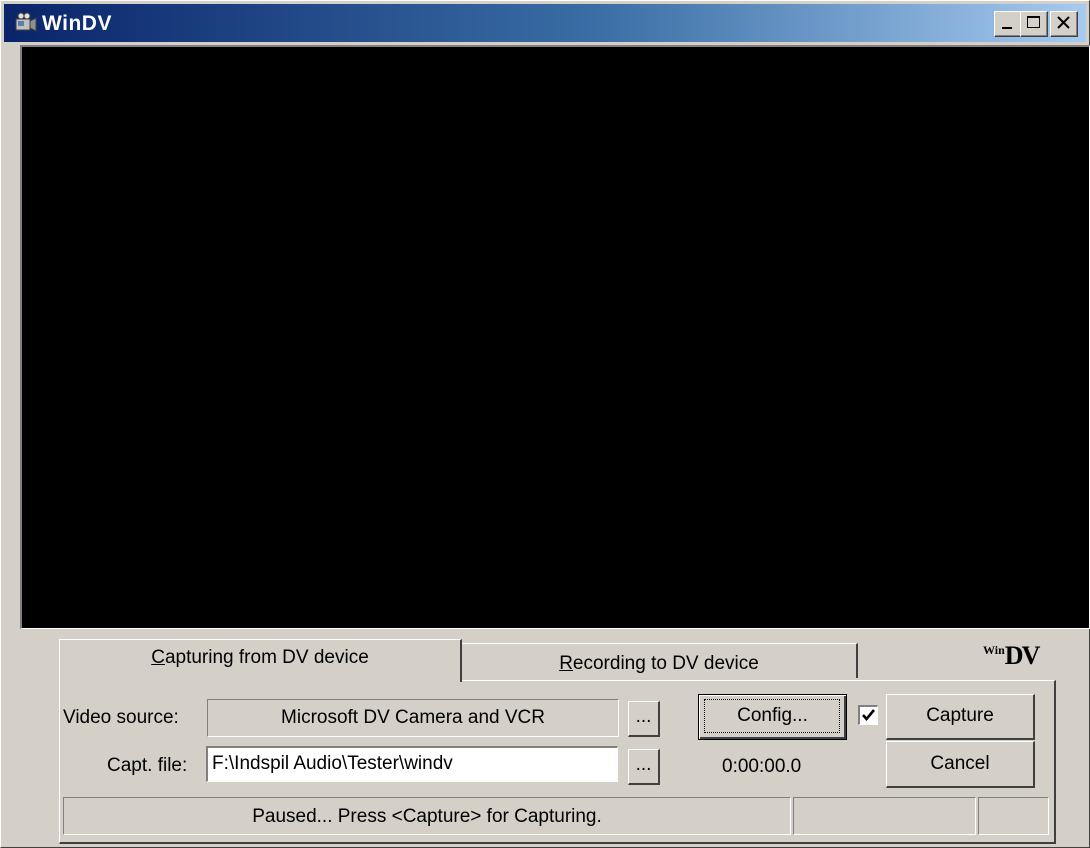  I want to click on capture-button: Capture, so click(960, 717).